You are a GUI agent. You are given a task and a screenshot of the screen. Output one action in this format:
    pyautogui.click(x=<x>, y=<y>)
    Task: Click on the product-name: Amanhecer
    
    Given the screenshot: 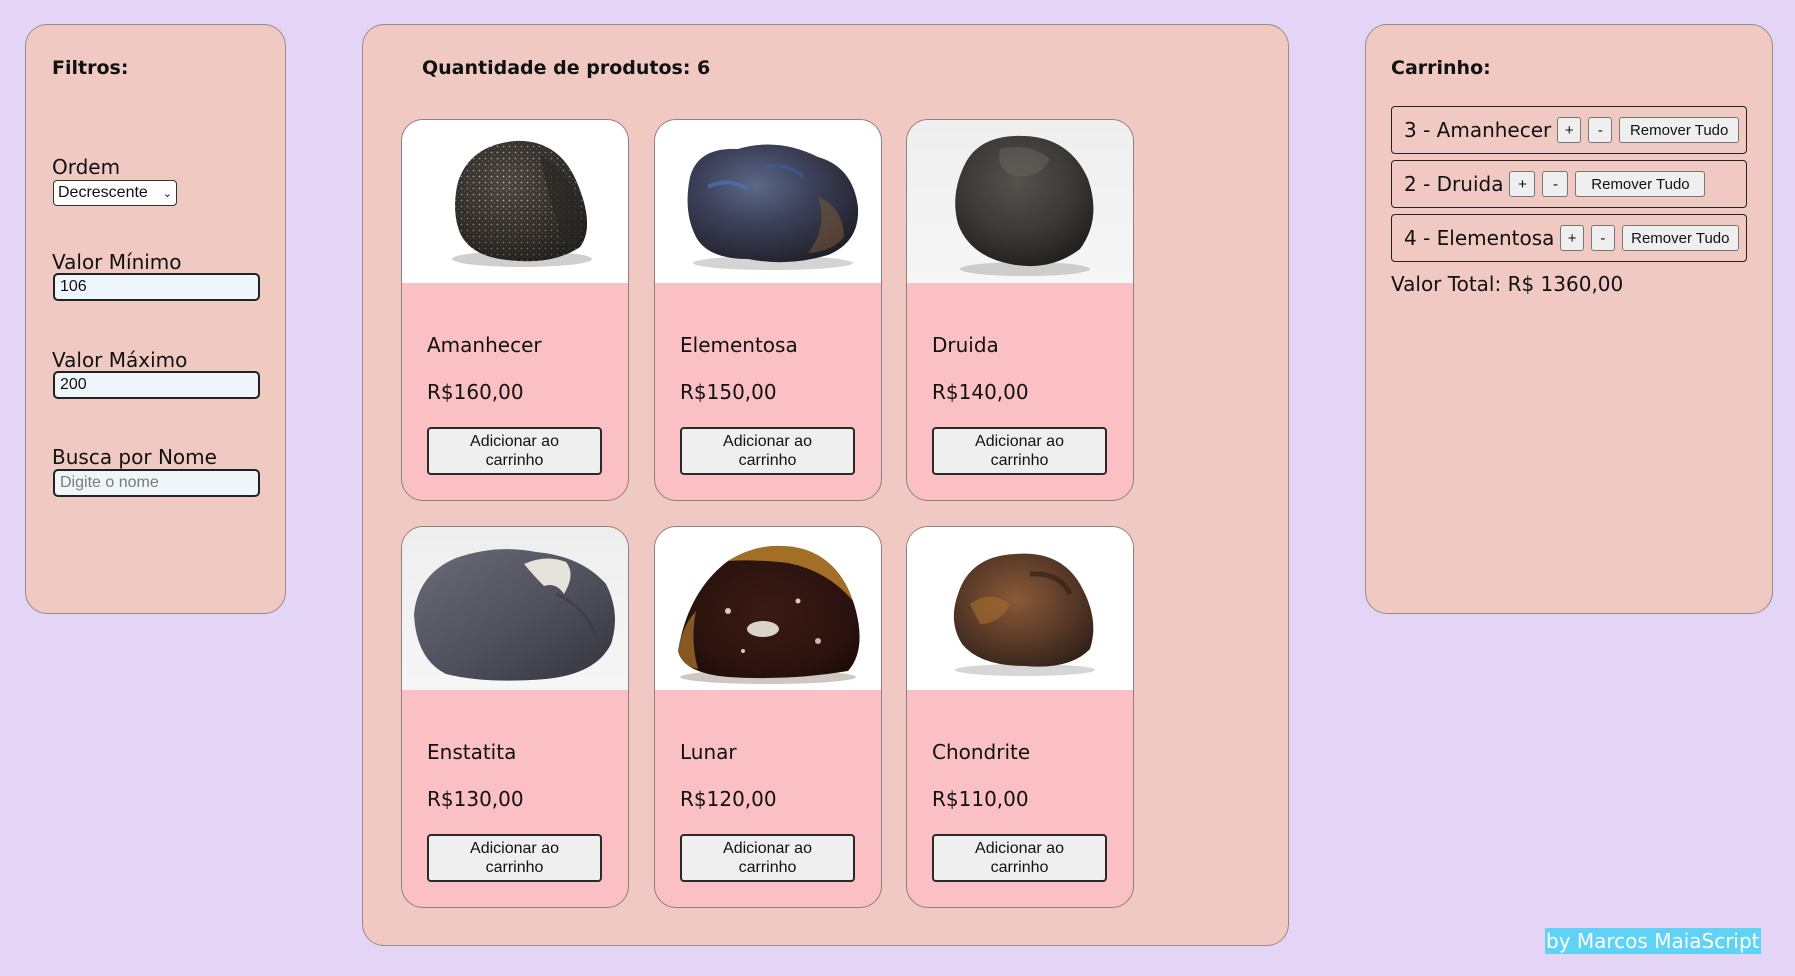 What is the action you would take?
    pyautogui.click(x=484, y=345)
    